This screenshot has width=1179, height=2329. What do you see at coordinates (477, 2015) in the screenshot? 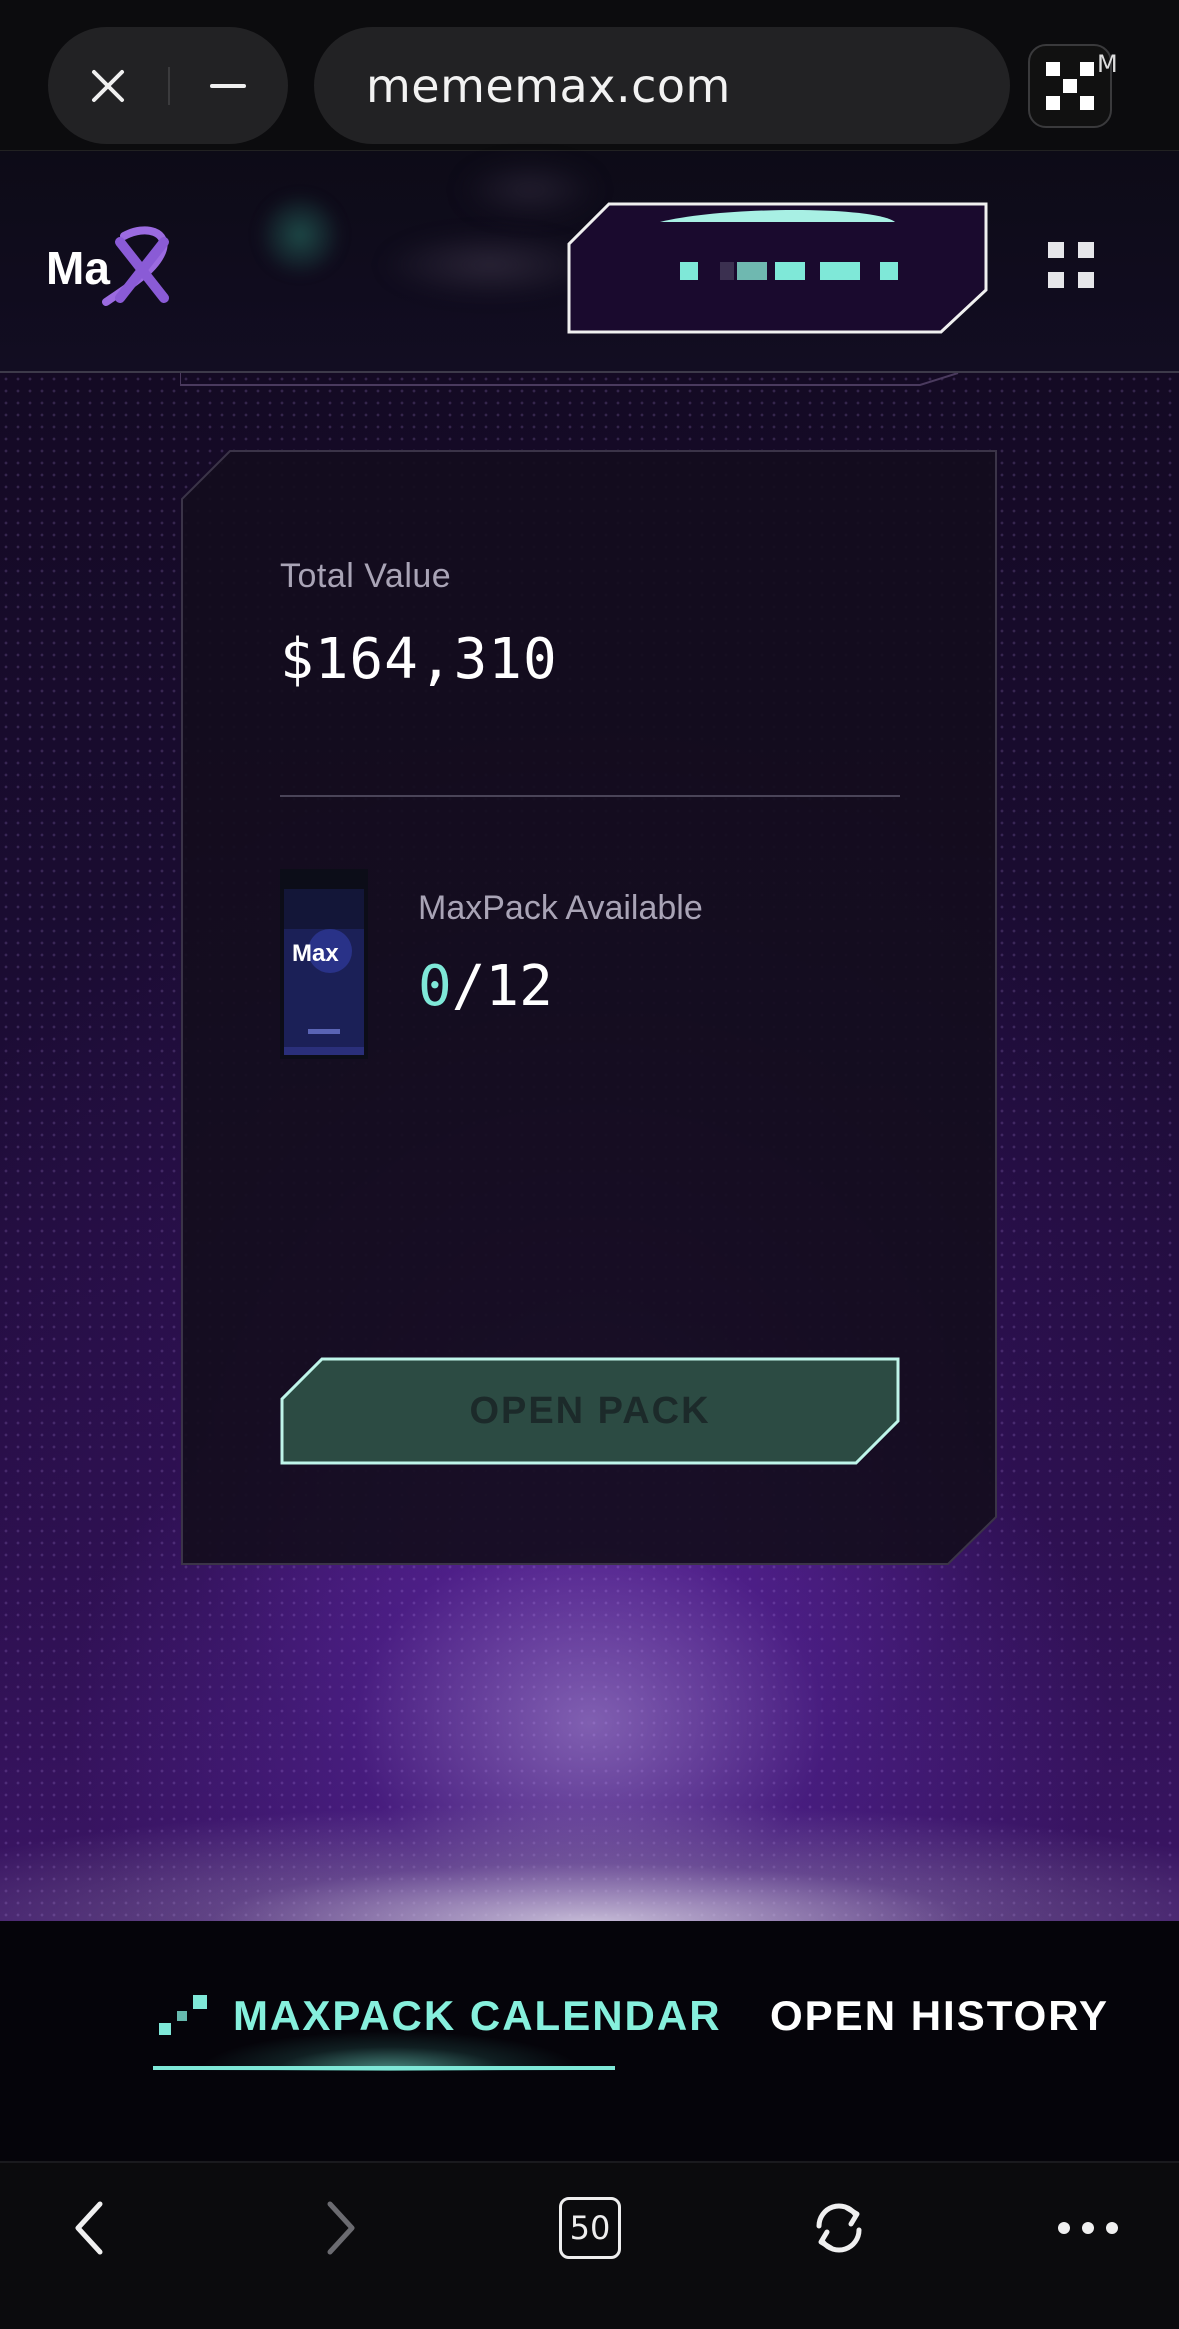
I see `tab-label: MAXPACK CALENDAR` at bounding box center [477, 2015].